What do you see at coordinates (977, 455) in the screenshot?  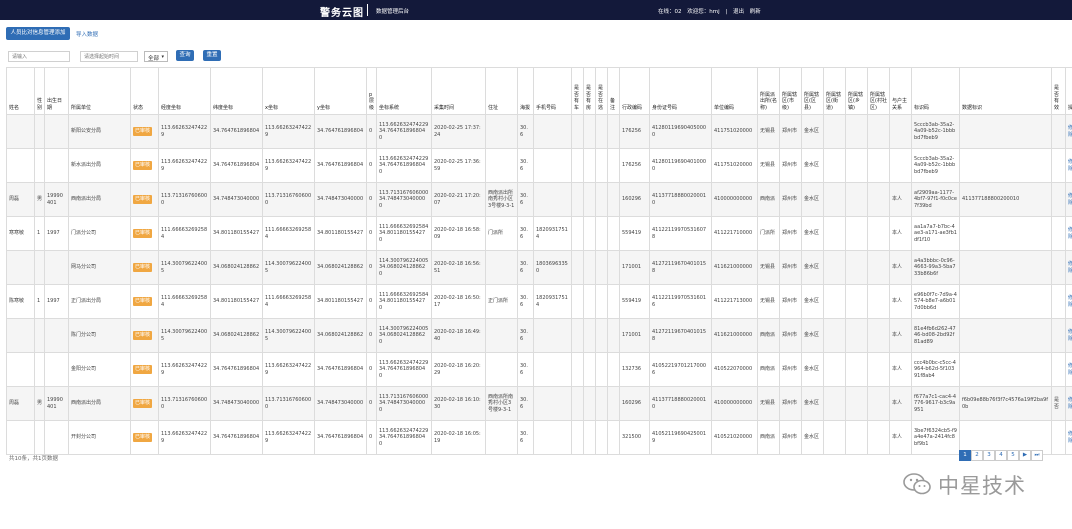 I see `page-2-button: 2` at bounding box center [977, 455].